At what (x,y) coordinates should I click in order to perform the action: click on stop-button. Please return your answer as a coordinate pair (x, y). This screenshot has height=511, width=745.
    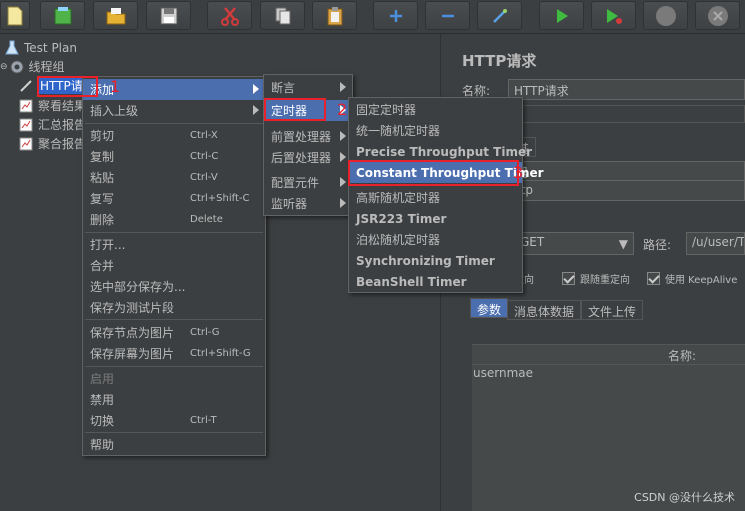
    Looking at the image, I should click on (665, 15).